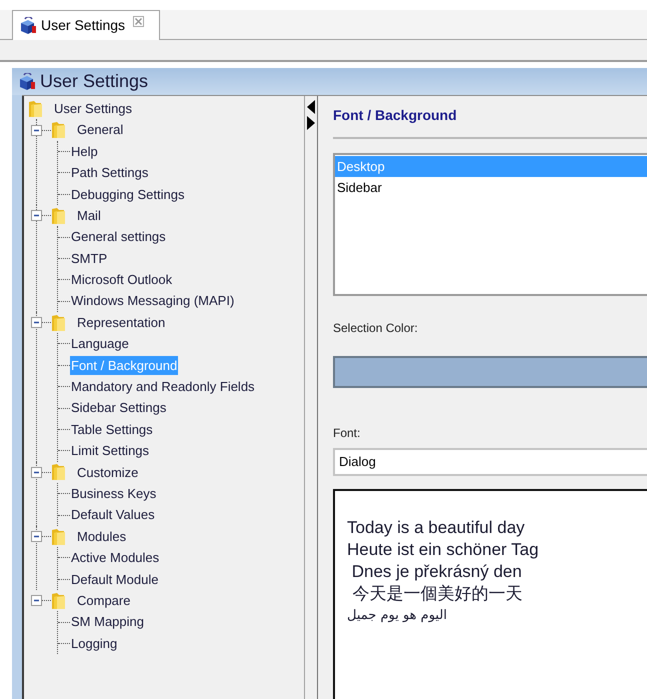 The height and width of the screenshot is (699, 647). I want to click on list-item: Sidebar, so click(491, 187).